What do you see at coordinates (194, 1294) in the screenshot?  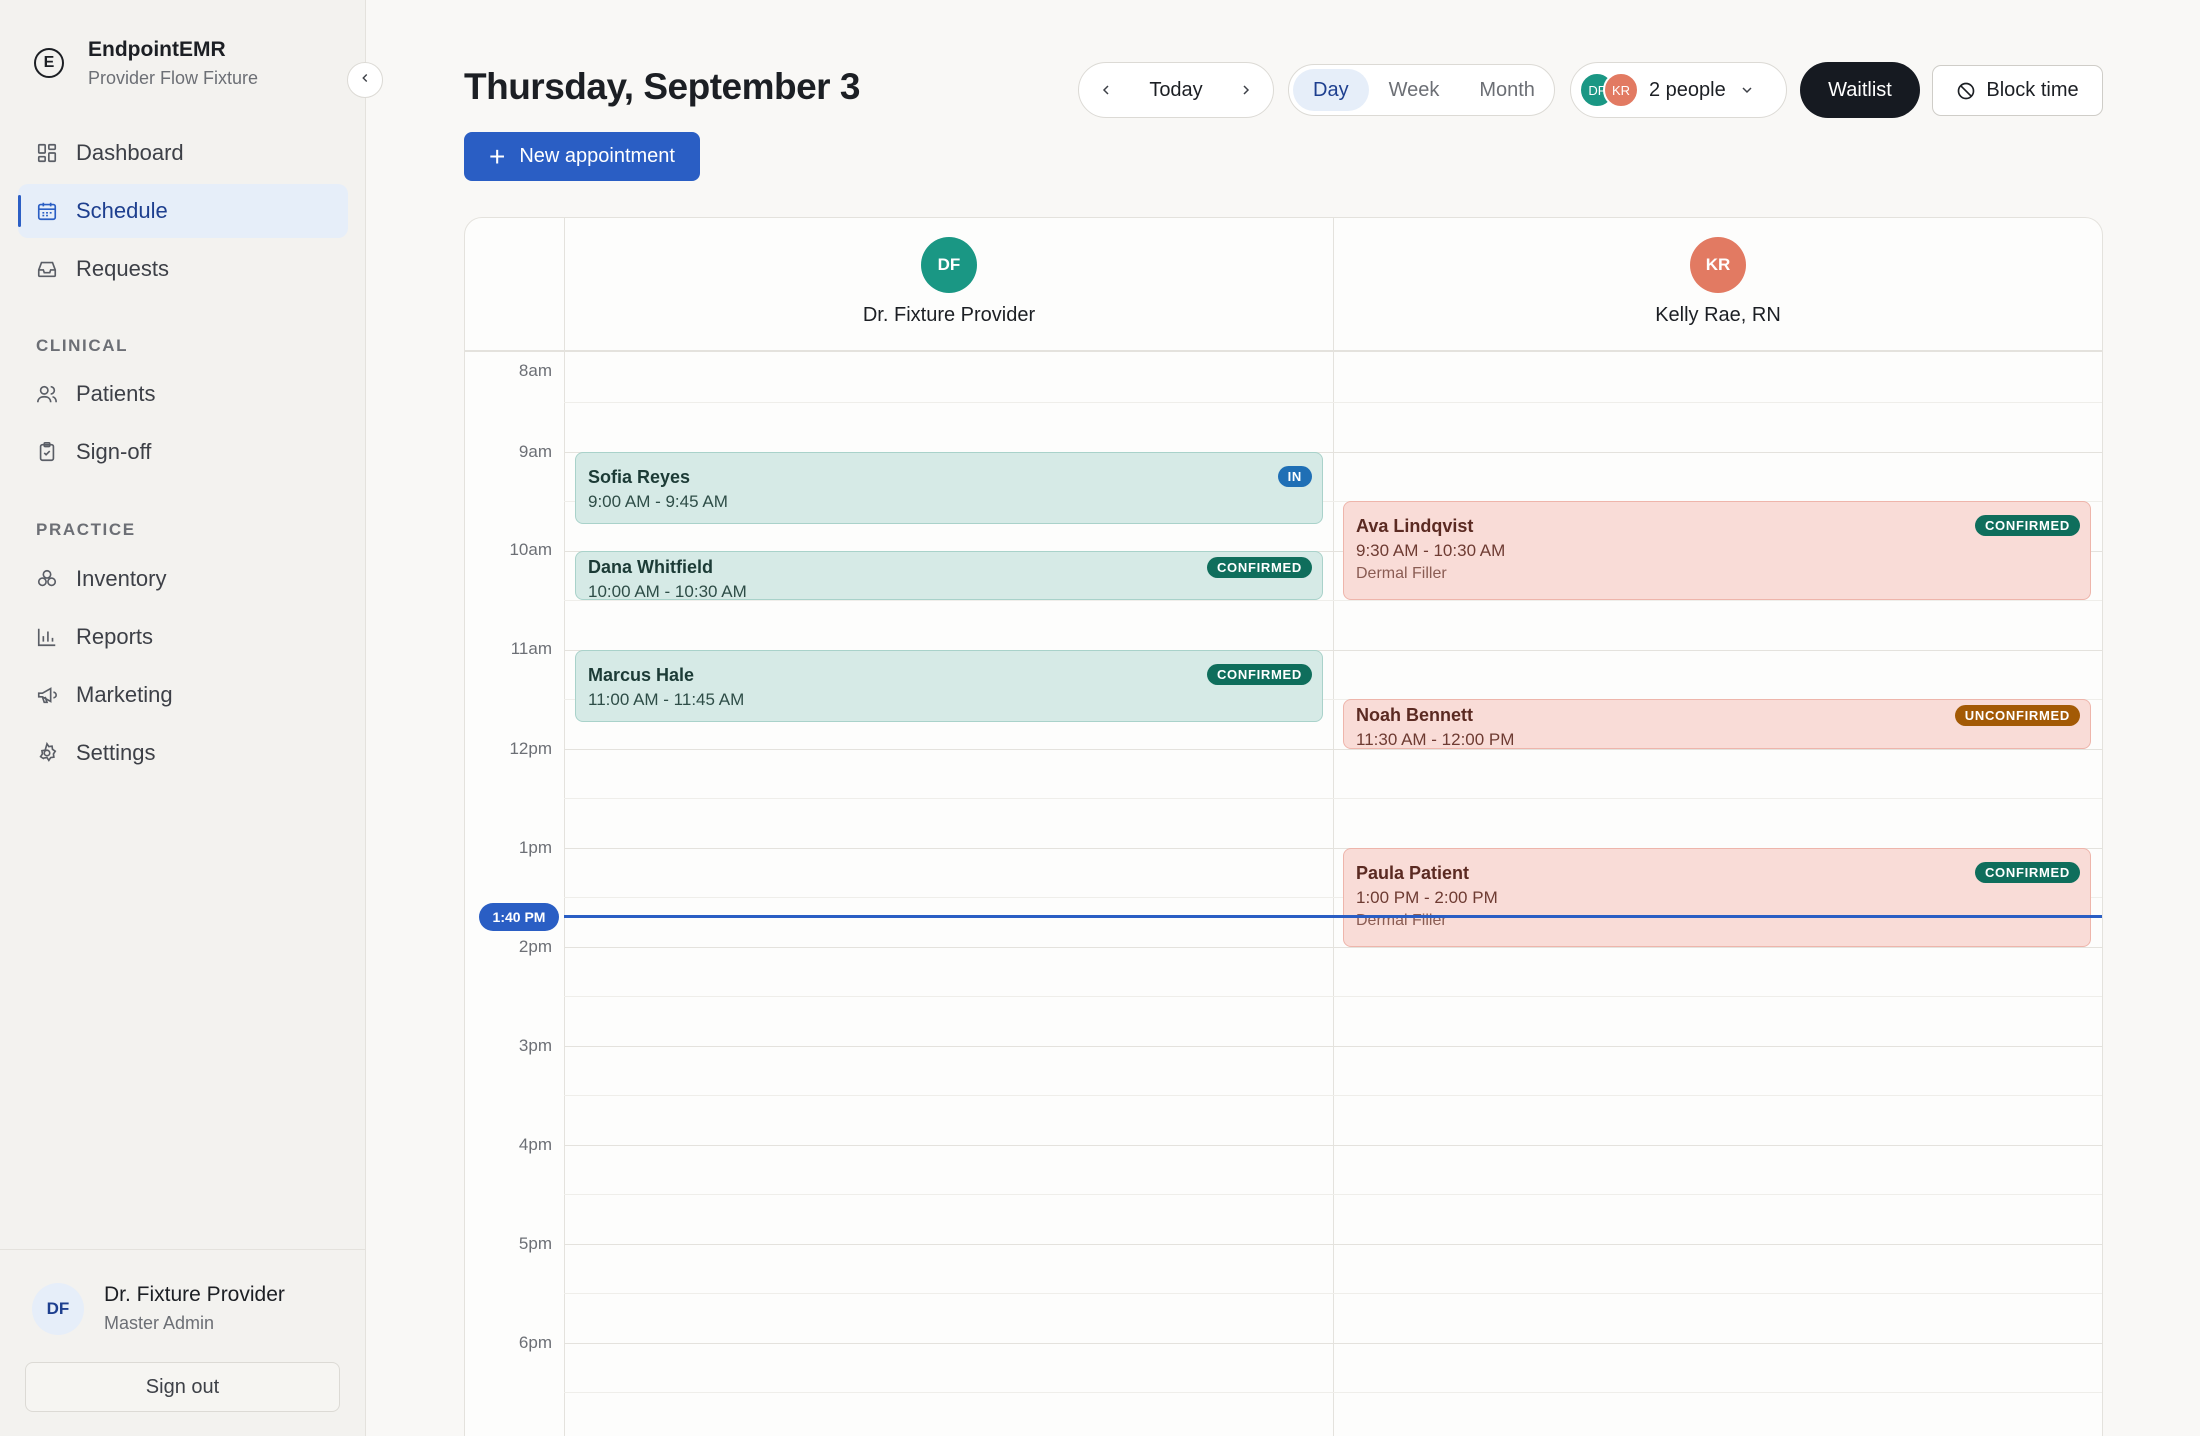 I see `user-name: Dr. Fixture Provider` at bounding box center [194, 1294].